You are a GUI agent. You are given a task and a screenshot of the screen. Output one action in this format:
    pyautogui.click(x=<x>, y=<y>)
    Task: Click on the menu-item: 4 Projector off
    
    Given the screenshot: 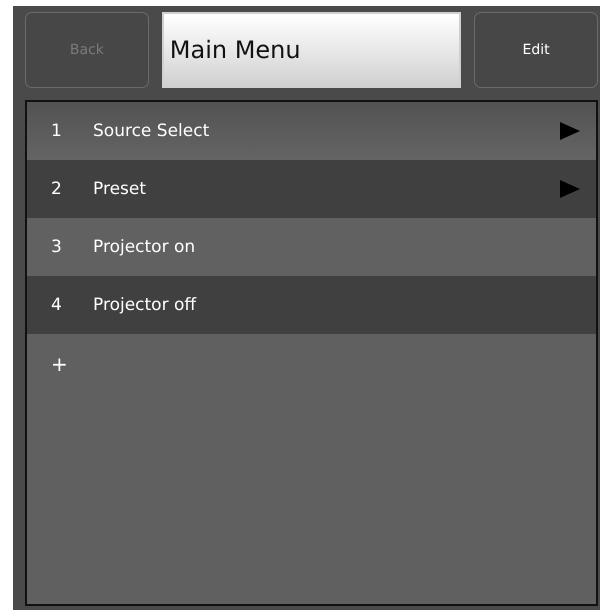 What is the action you would take?
    pyautogui.click(x=311, y=305)
    